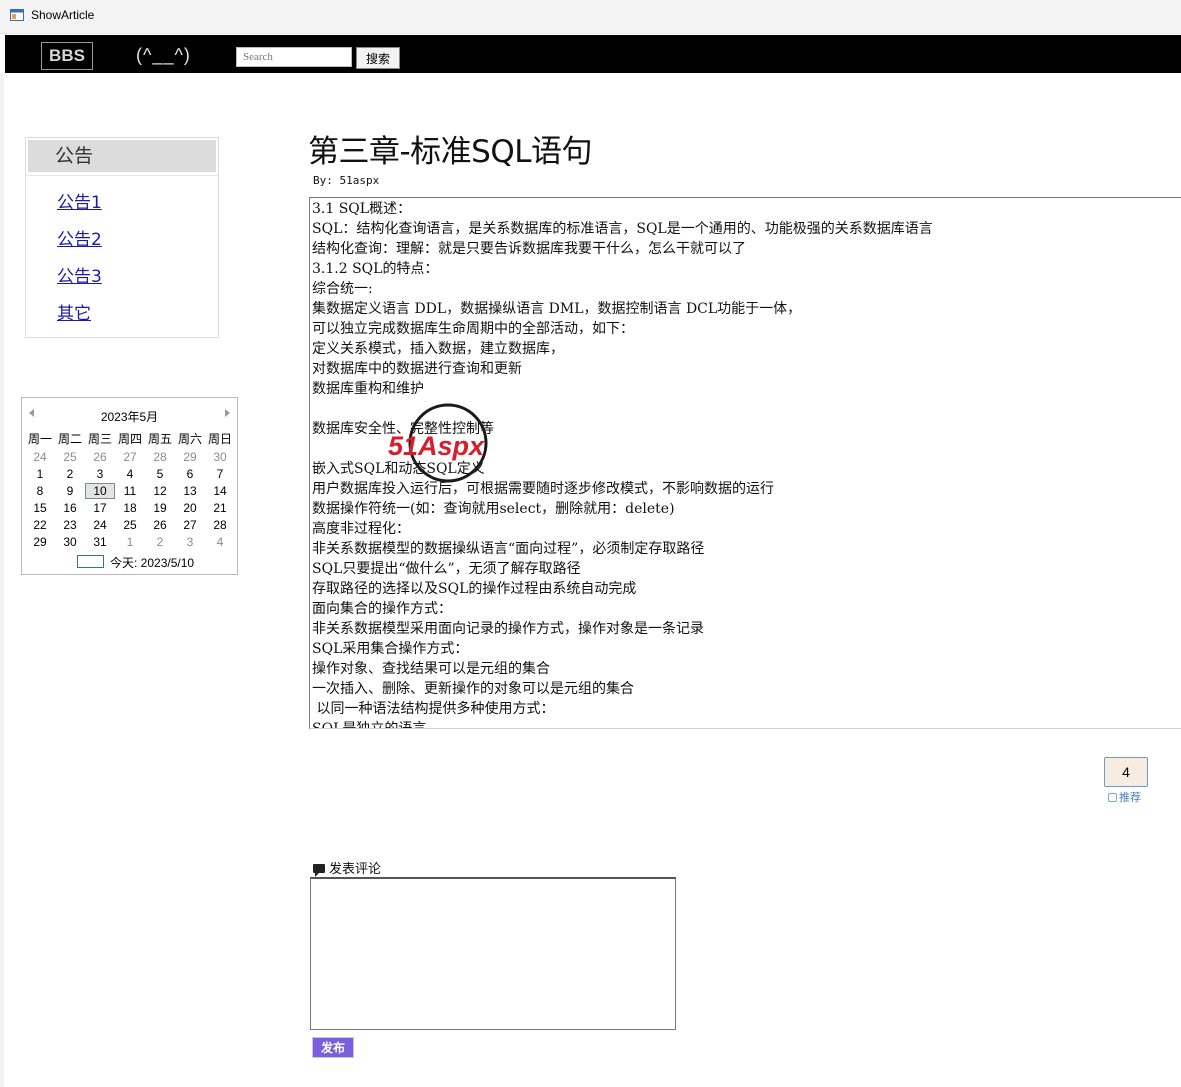  What do you see at coordinates (362, 209) in the screenshot?
I see `article-line: 3.1 SQL概述：` at bounding box center [362, 209].